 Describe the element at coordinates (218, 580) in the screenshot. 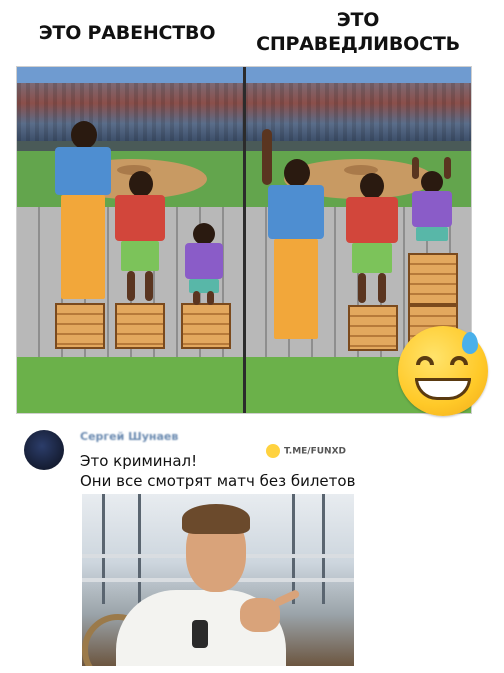

I see `reaction-photo` at that location.